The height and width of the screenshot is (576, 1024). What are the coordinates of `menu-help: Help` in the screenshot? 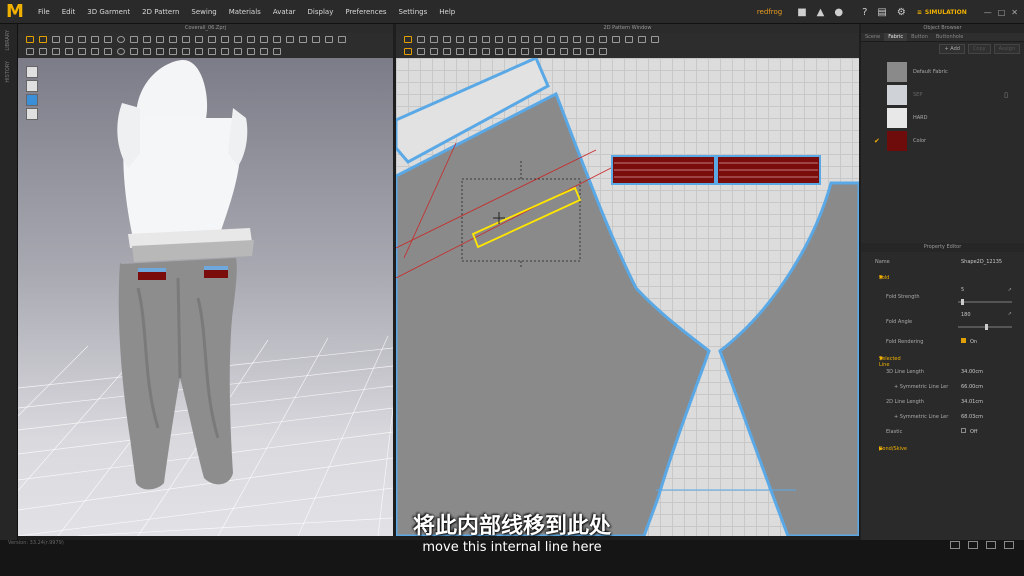 It's located at (447, 12).